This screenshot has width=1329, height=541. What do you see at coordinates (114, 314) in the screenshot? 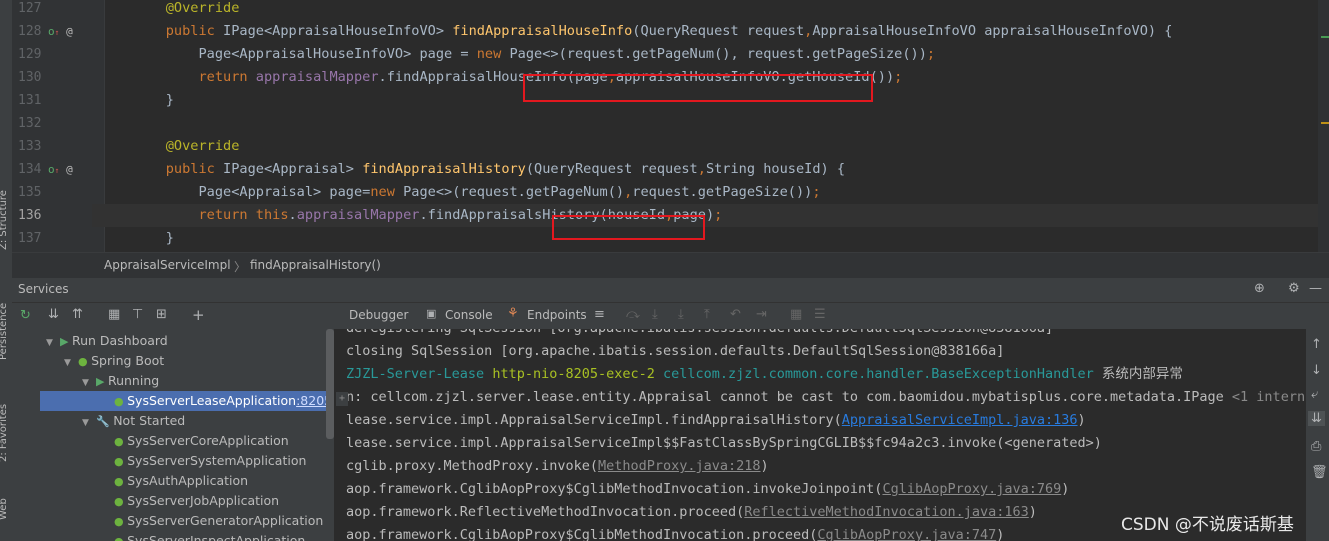
I see `group-icon: ▦` at bounding box center [114, 314].